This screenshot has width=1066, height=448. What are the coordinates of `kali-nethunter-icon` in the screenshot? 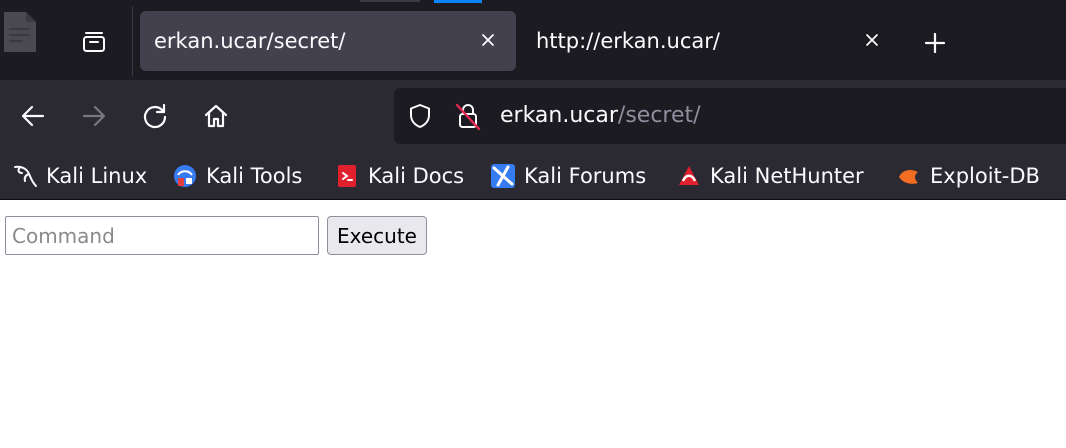 It's located at (689, 176).